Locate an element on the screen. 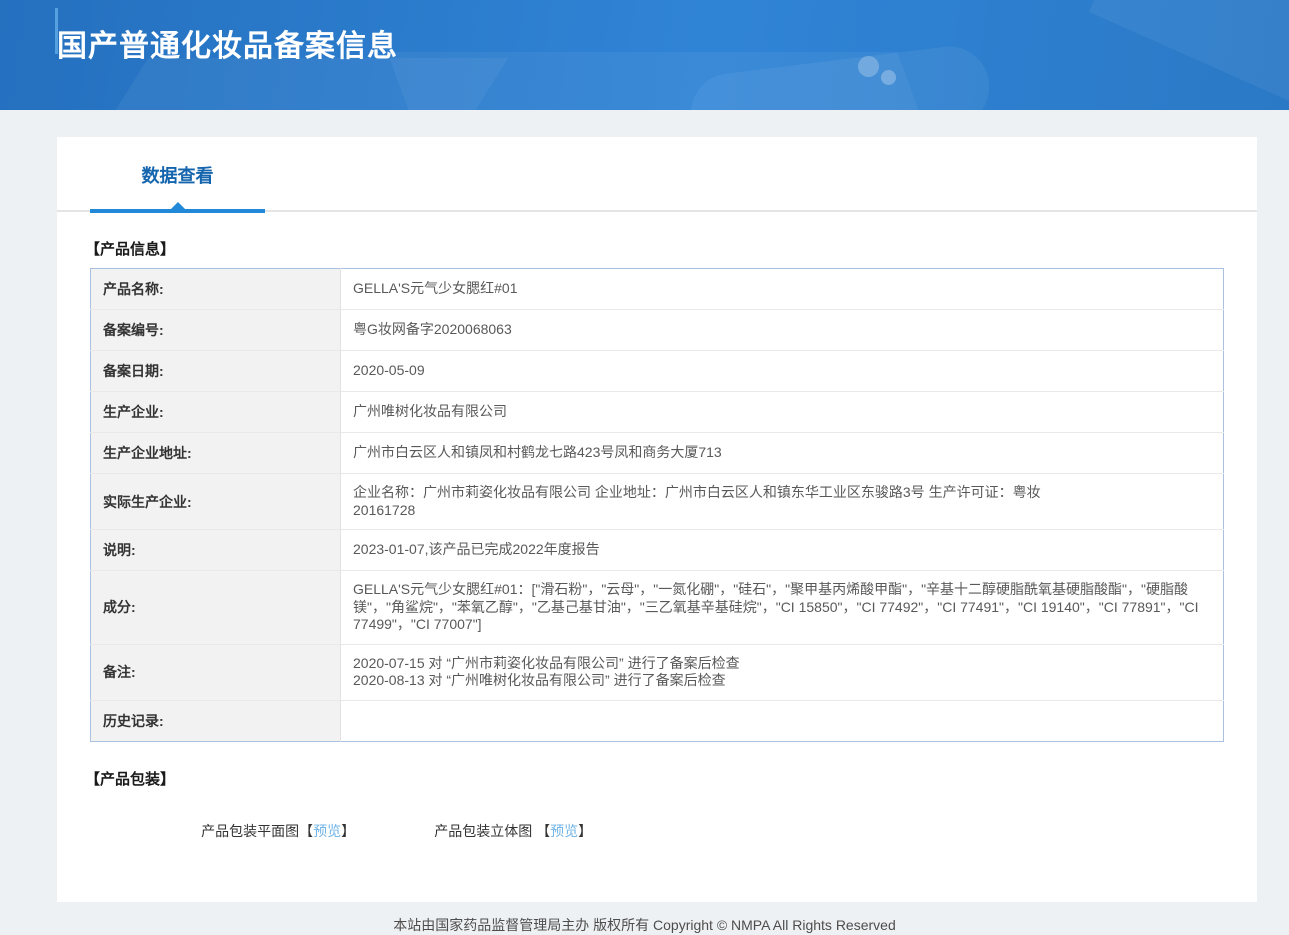 This screenshot has width=1289, height=935. tab-data-view: 数据查看 is located at coordinates (177, 175).